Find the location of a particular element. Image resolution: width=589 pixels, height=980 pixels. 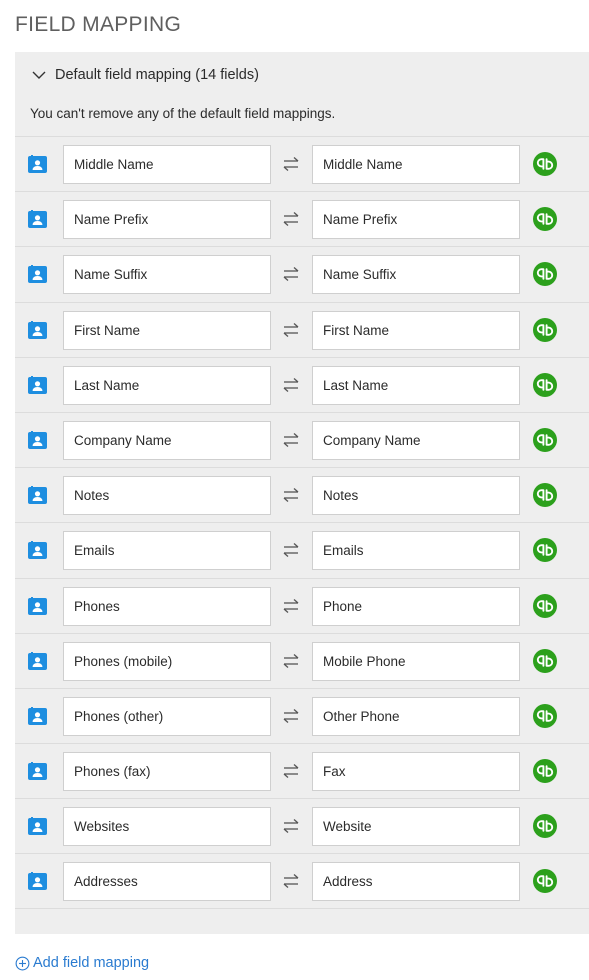

source-field: Middle Name is located at coordinates (167, 164).